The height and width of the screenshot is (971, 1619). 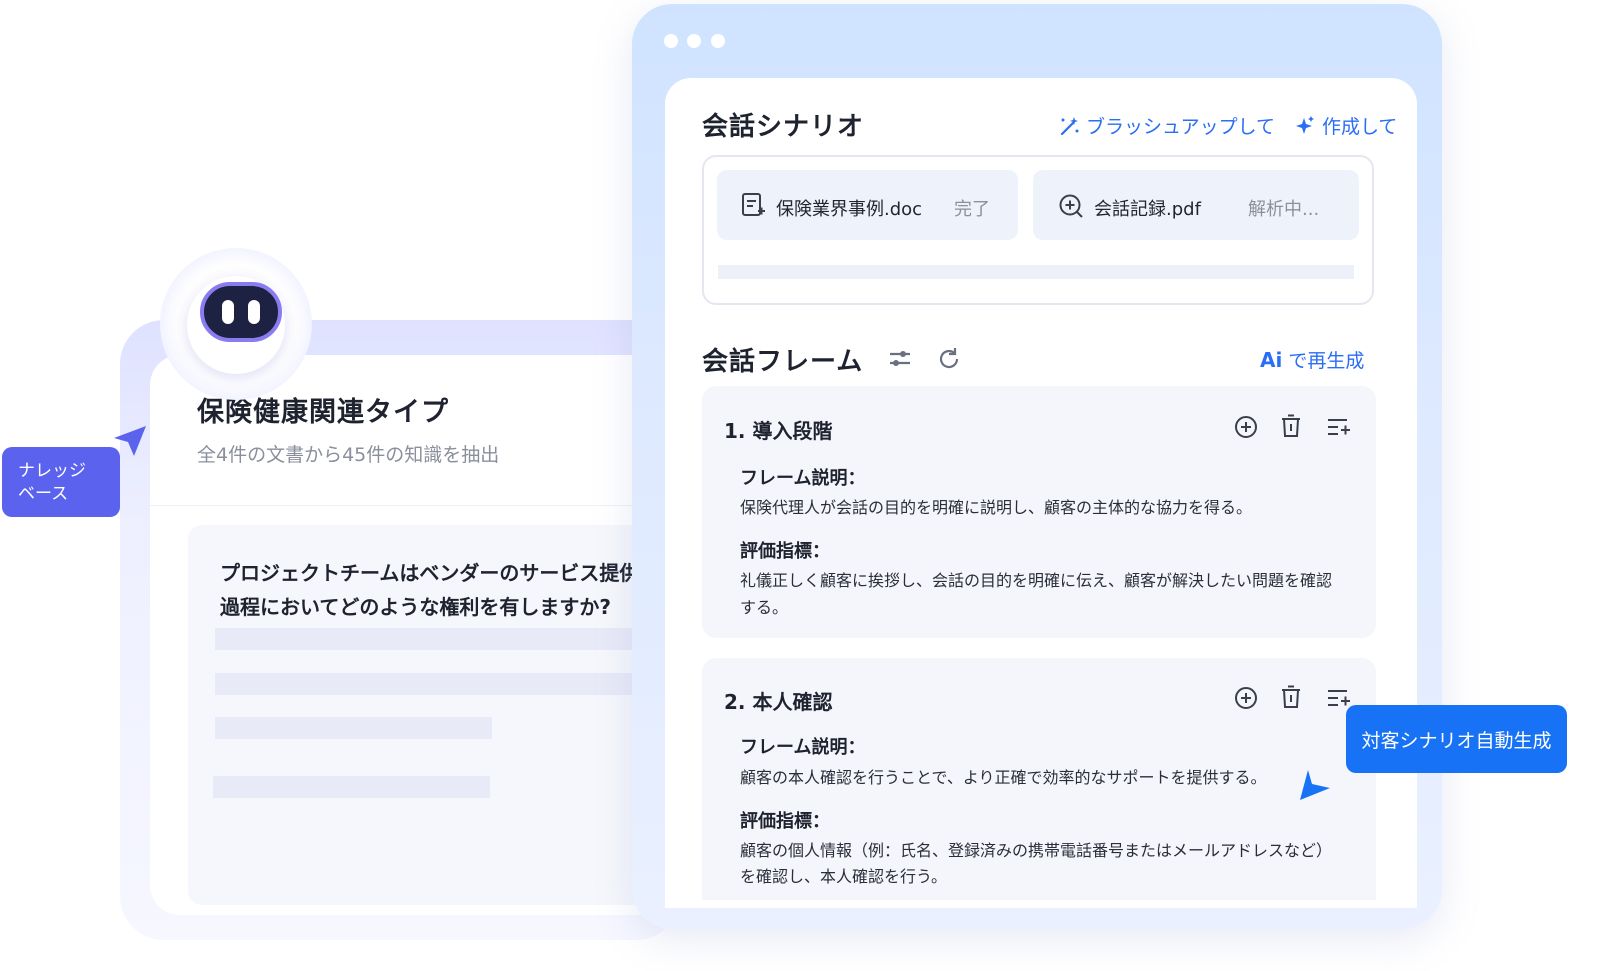 What do you see at coordinates (430, 573) in the screenshot?
I see `question-text-line1: プロジェクトチームはベンダーのサービス提供` at bounding box center [430, 573].